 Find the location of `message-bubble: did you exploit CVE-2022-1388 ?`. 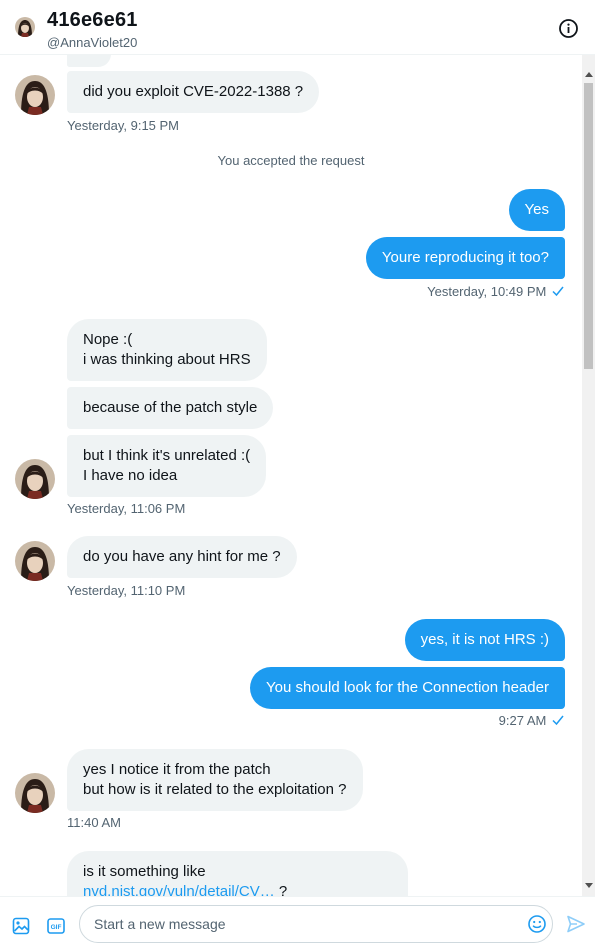

message-bubble: did you exploit CVE-2022-1388 ? is located at coordinates (193, 92).